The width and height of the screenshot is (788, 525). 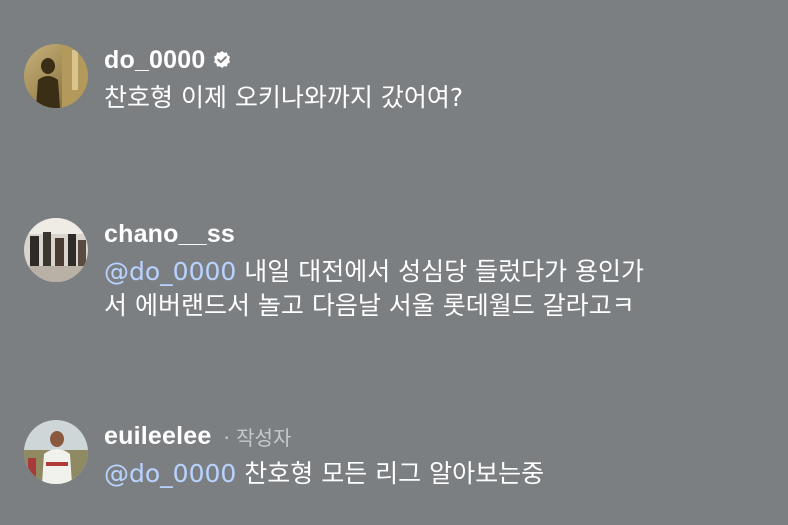 What do you see at coordinates (444, 271) in the screenshot?
I see `comment-text-line1: 내일 대전에서 성심당 들렀다가 용인가` at bounding box center [444, 271].